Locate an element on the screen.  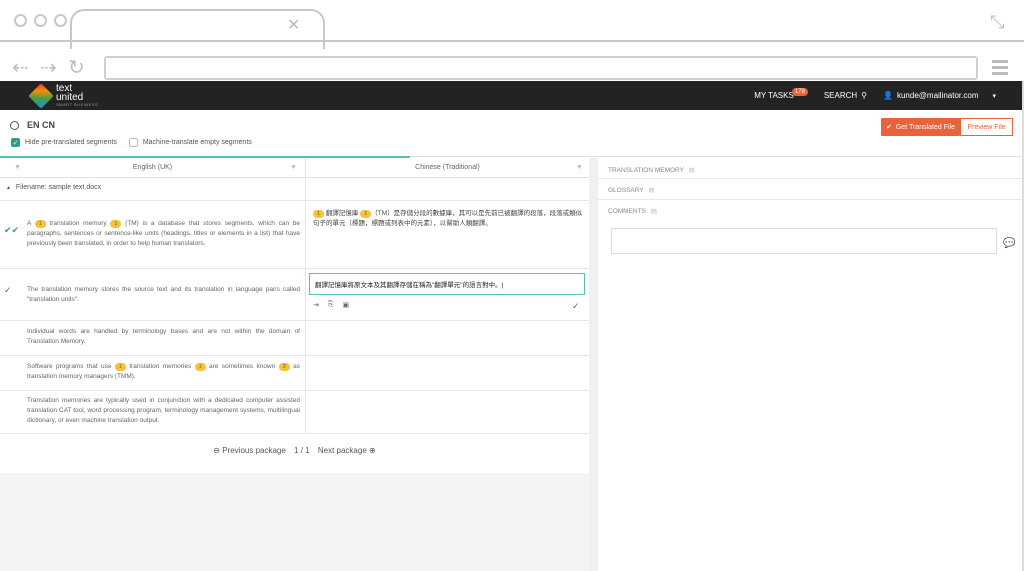
double-check-icon: ✔✔ is located at coordinates (12, 230).